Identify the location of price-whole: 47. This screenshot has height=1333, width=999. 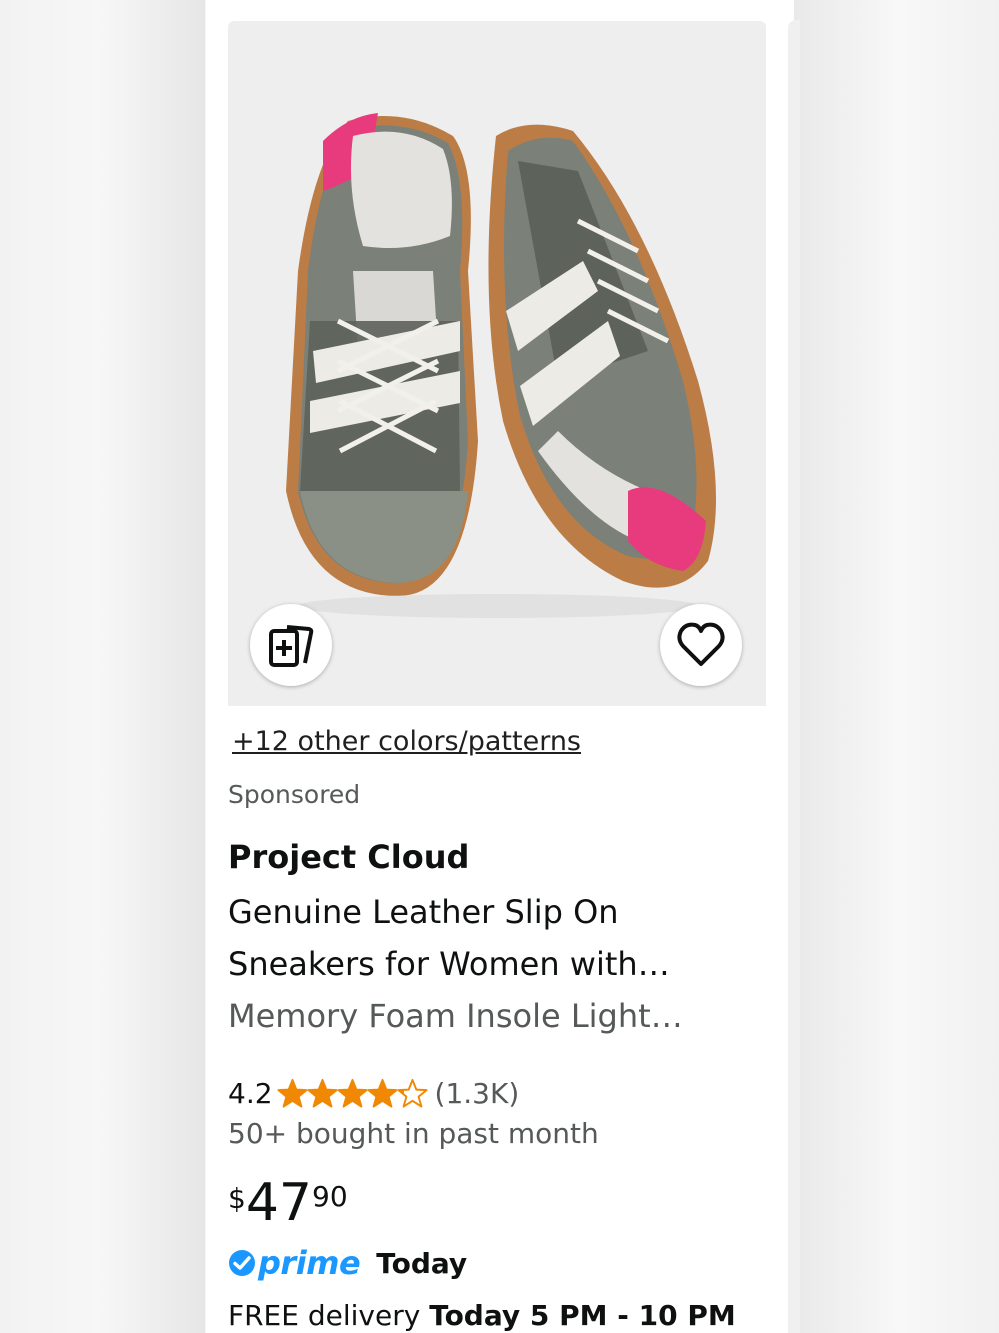
(278, 1203).